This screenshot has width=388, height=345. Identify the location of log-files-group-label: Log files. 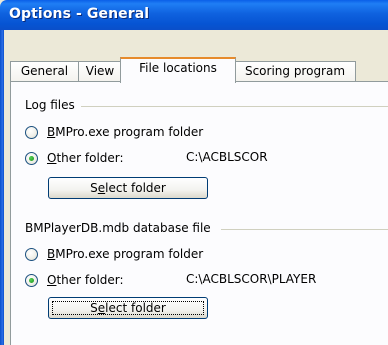
(52, 105).